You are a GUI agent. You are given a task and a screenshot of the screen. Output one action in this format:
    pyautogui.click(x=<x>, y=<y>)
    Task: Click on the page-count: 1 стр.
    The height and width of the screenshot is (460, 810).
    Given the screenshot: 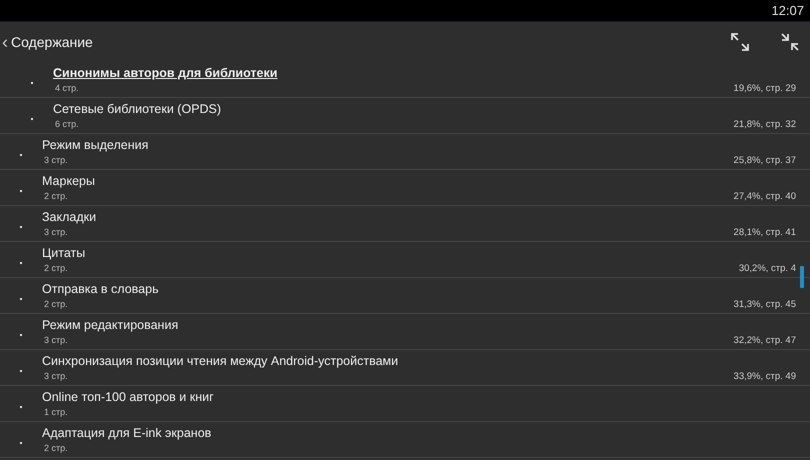 What is the action you would take?
    pyautogui.click(x=56, y=412)
    